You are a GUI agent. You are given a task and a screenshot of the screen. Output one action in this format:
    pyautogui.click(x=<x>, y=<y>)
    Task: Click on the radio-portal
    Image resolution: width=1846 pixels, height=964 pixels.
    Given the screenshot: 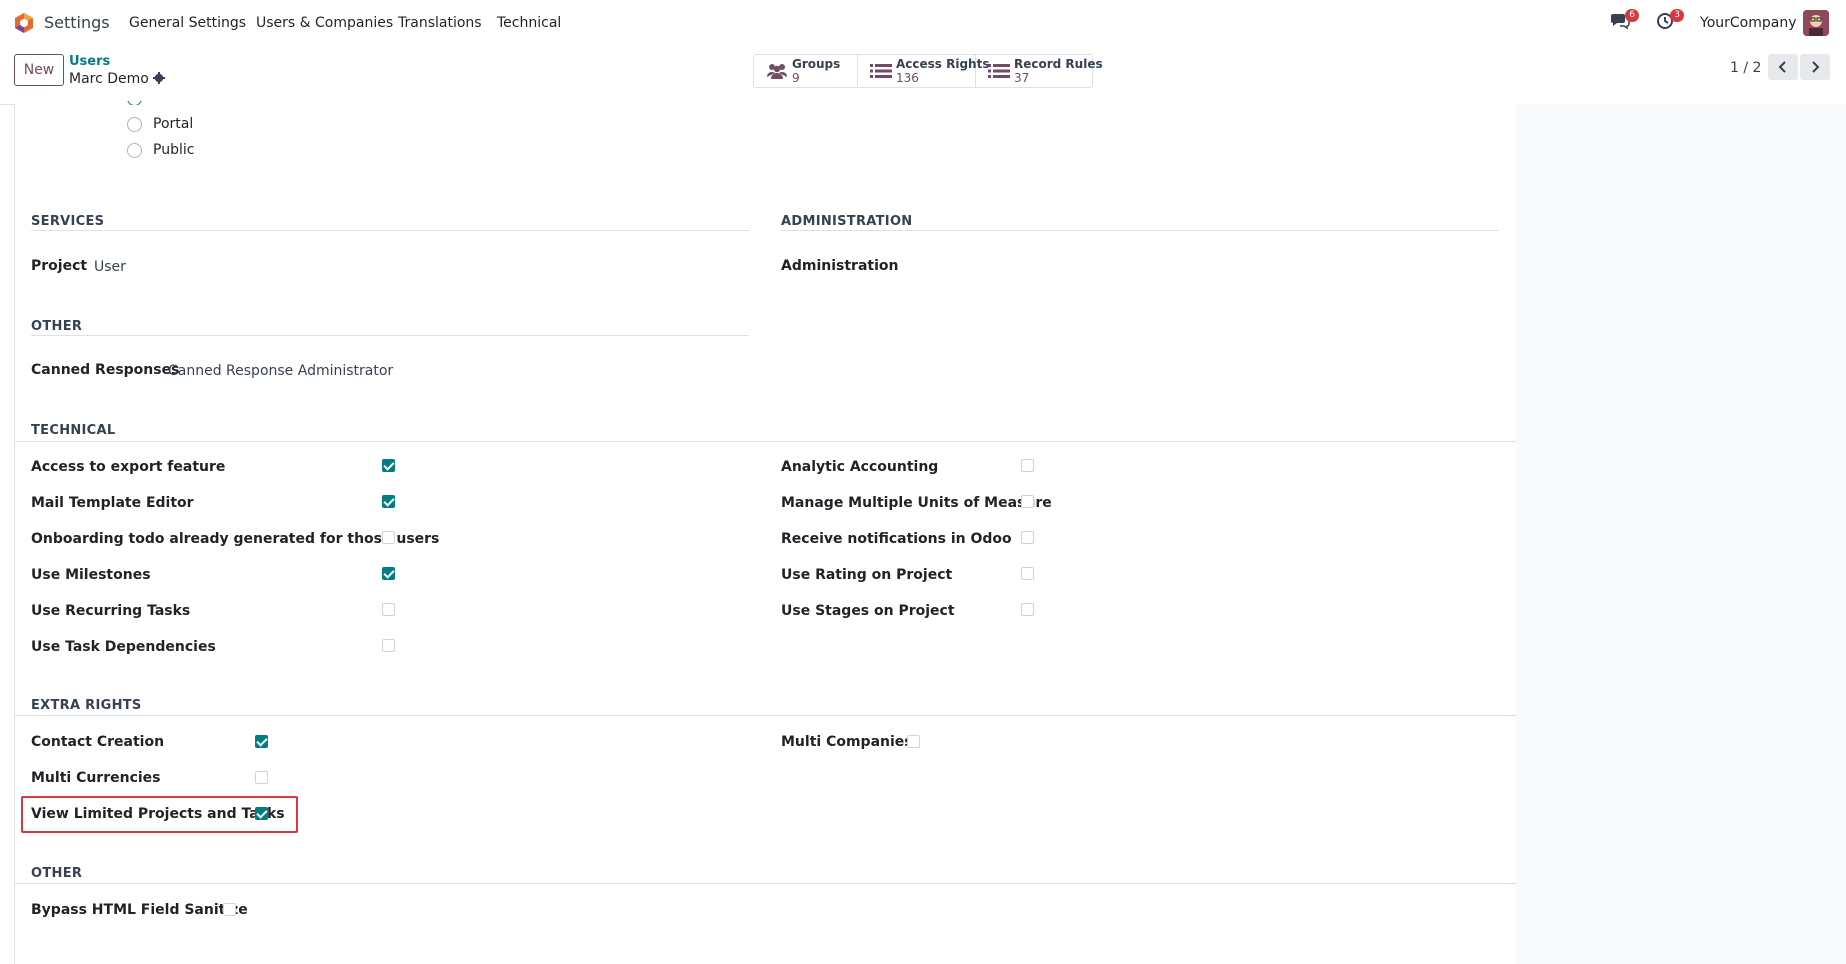 What is the action you would take?
    pyautogui.click(x=134, y=124)
    